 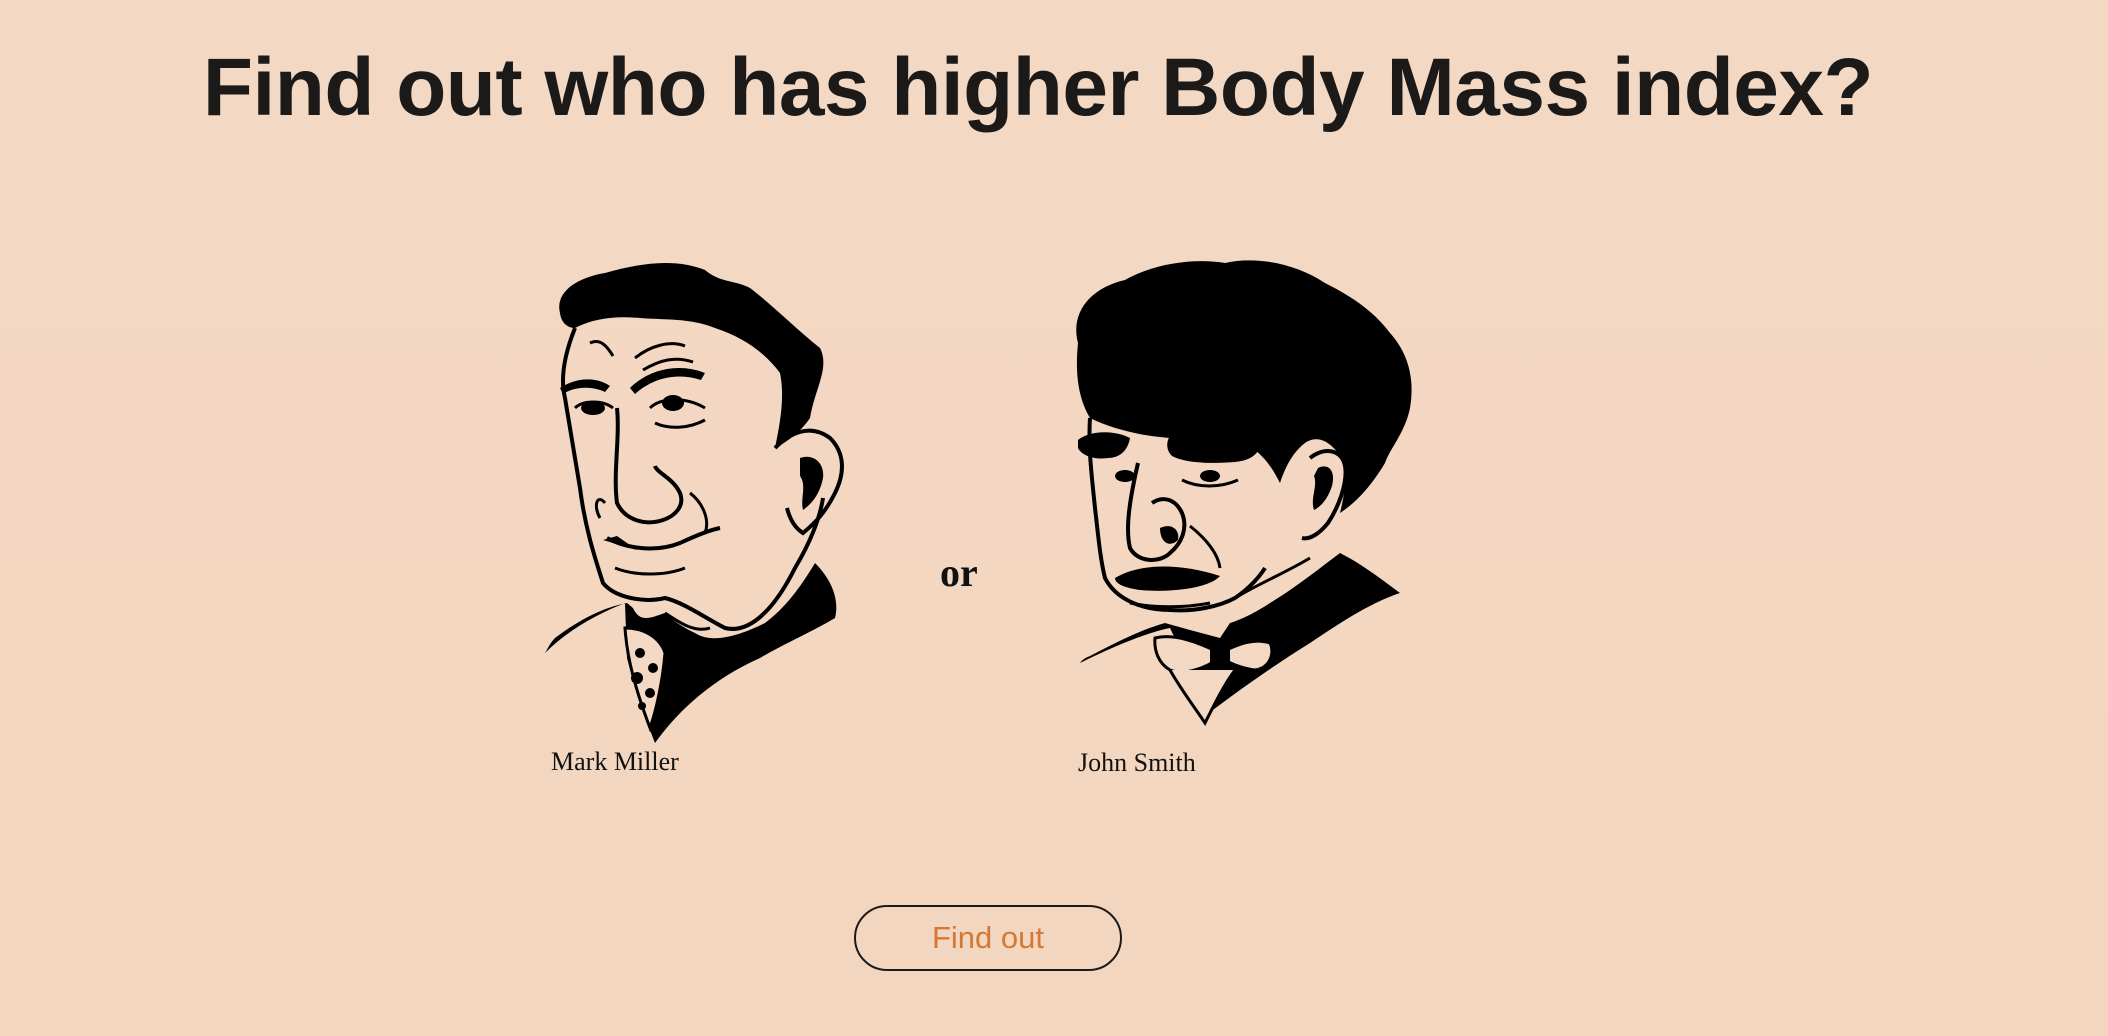 I want to click on find-out-button: Find out, so click(x=988, y=938).